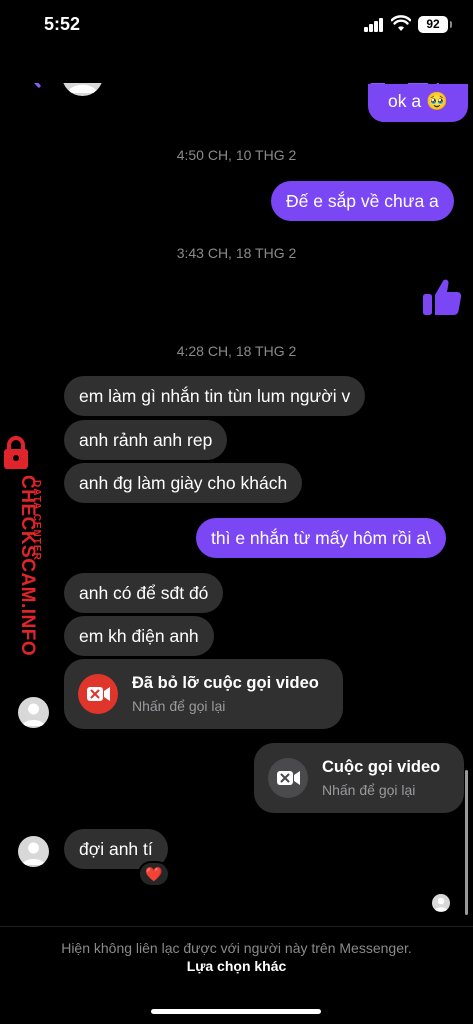 Image resolution: width=473 pixels, height=1024 pixels. What do you see at coordinates (236, 926) in the screenshot?
I see `footer-divider` at bounding box center [236, 926].